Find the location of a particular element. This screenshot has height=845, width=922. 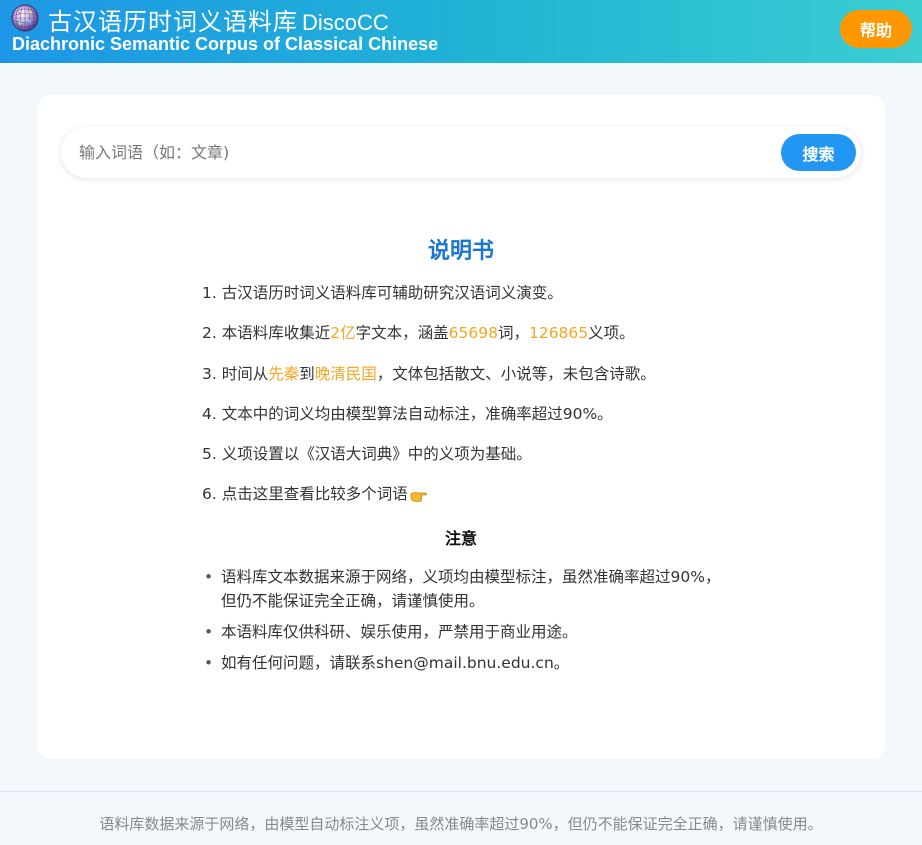

compare-words-link: 点击这里查看比较多个词语 is located at coordinates (315, 494).